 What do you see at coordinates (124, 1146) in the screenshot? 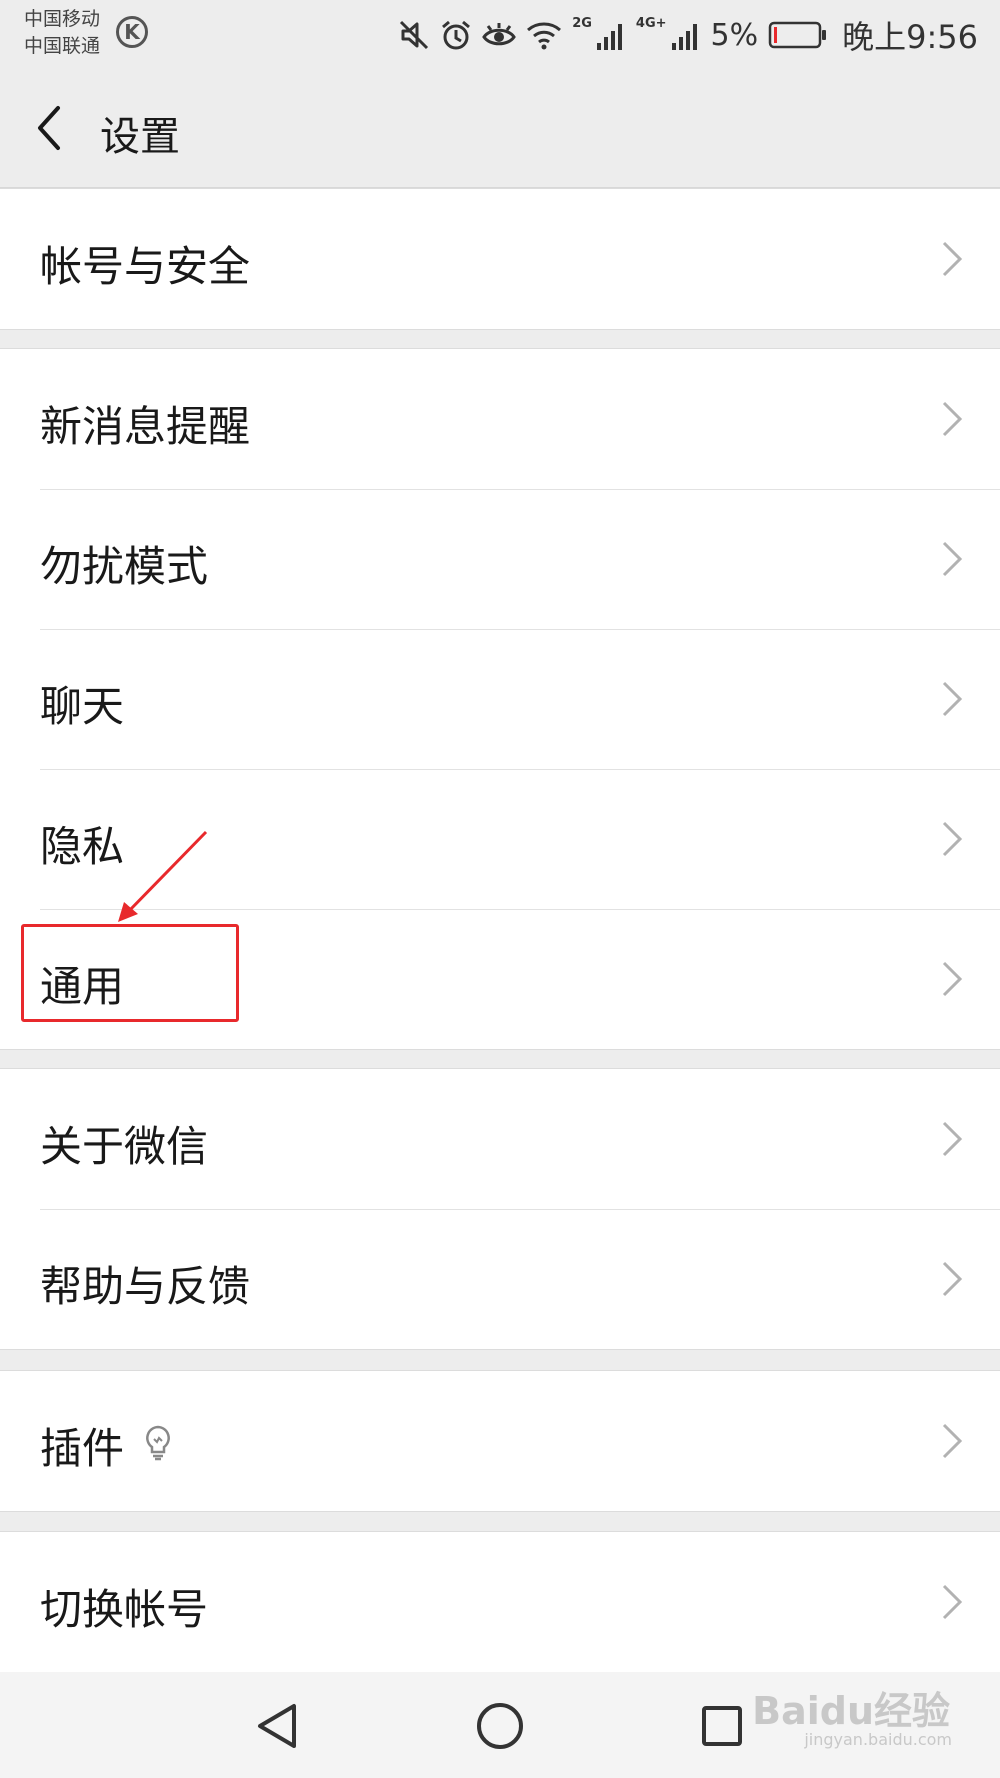
I see `settings-item-label: 关于微信` at bounding box center [124, 1146].